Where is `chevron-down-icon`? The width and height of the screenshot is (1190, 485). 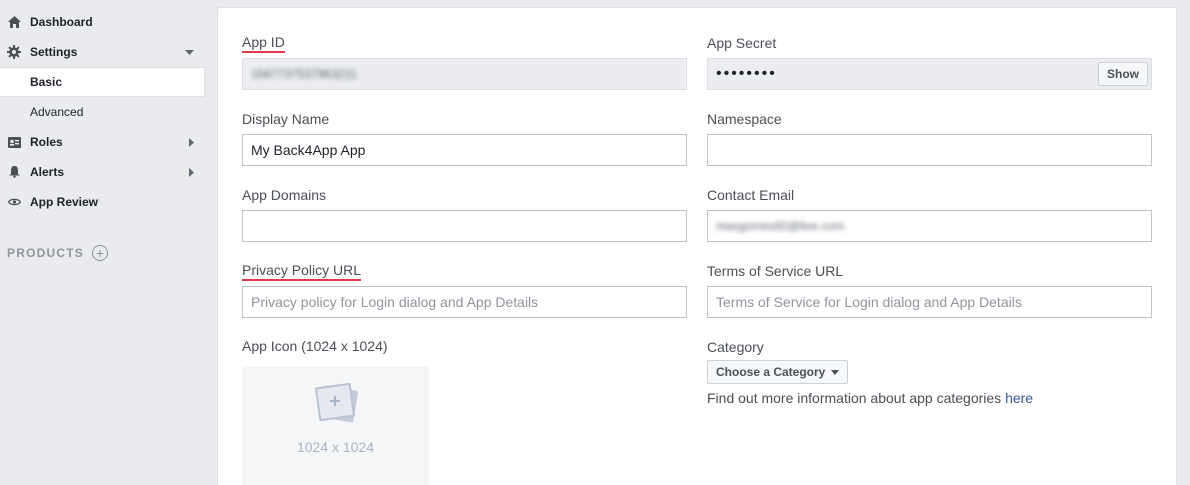 chevron-down-icon is located at coordinates (189, 52).